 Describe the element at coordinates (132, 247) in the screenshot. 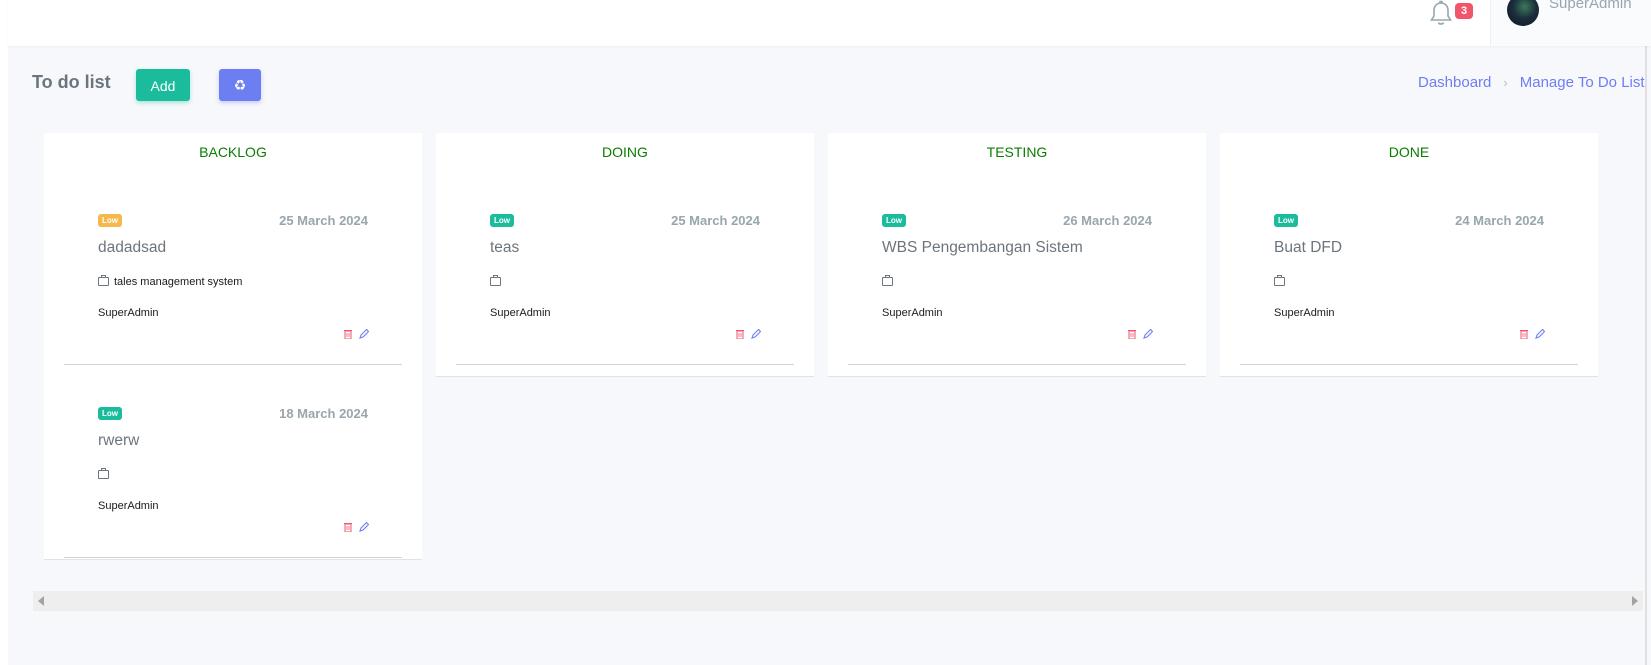

I see `task-title: dadadsad` at that location.